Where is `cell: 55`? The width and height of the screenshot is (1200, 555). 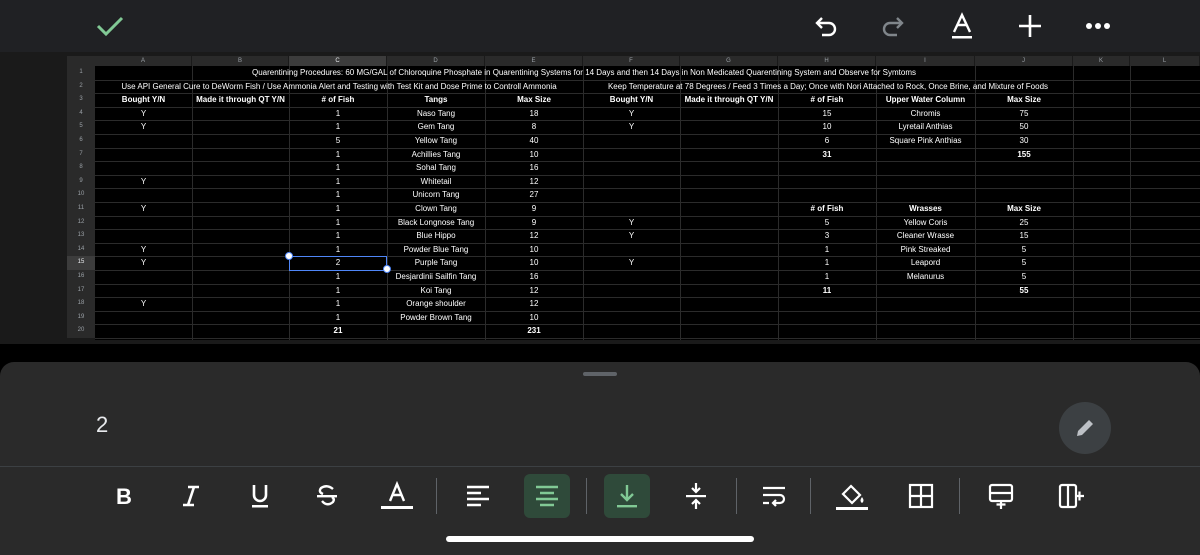 cell: 55 is located at coordinates (1024, 291).